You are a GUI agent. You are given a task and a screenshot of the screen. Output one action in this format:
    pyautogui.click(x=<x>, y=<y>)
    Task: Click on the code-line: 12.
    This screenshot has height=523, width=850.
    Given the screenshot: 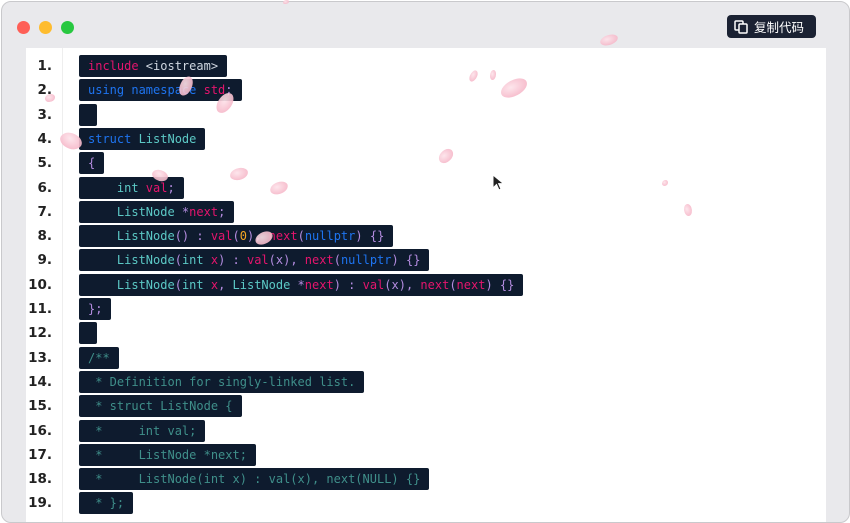 What is the action you would take?
    pyautogui.click(x=426, y=333)
    